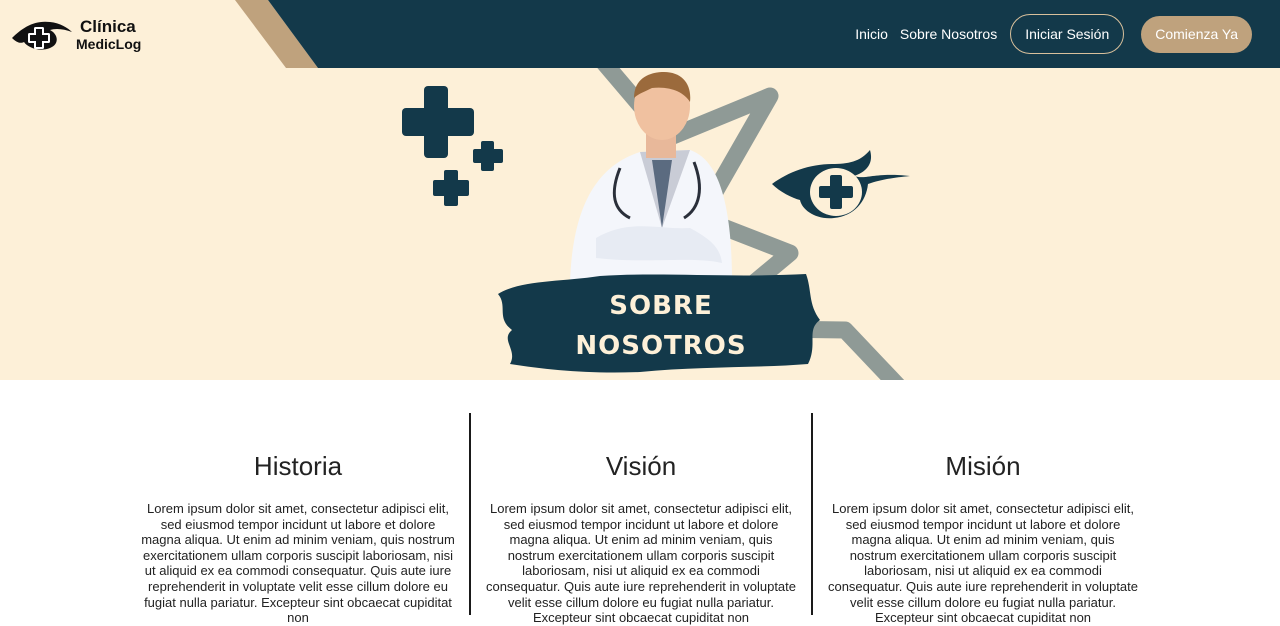 This screenshot has height=626, width=1280. Describe the element at coordinates (661, 306) in the screenshot. I see `hero-title-line1: SOBRE` at that location.